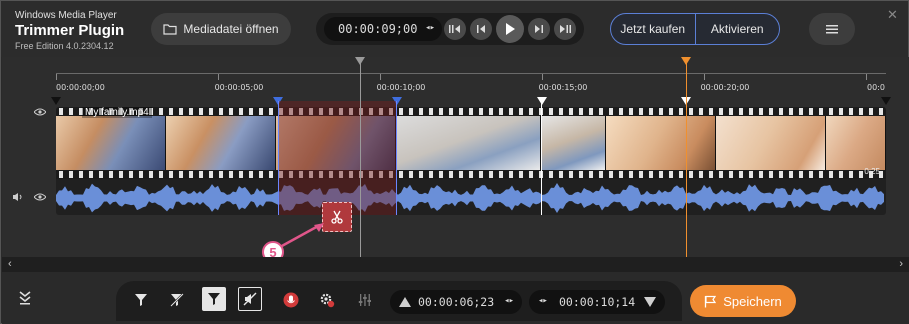  I want to click on folder-icon, so click(170, 29).